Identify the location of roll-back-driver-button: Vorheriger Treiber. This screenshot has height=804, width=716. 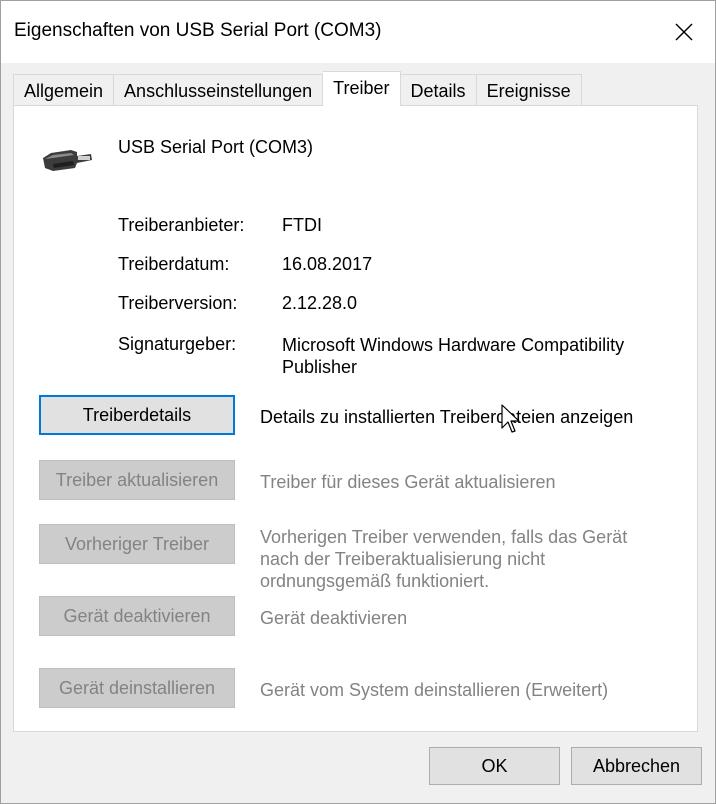
(137, 544).